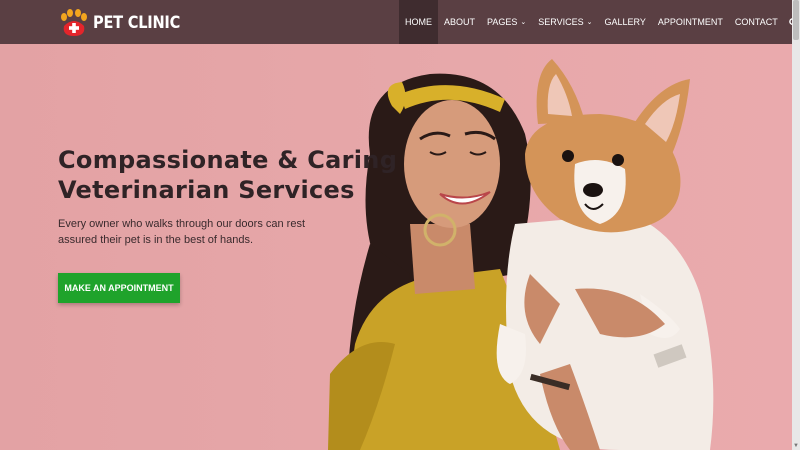  What do you see at coordinates (796, 446) in the screenshot?
I see `scroll-down-arrow-icon: ▼` at bounding box center [796, 446].